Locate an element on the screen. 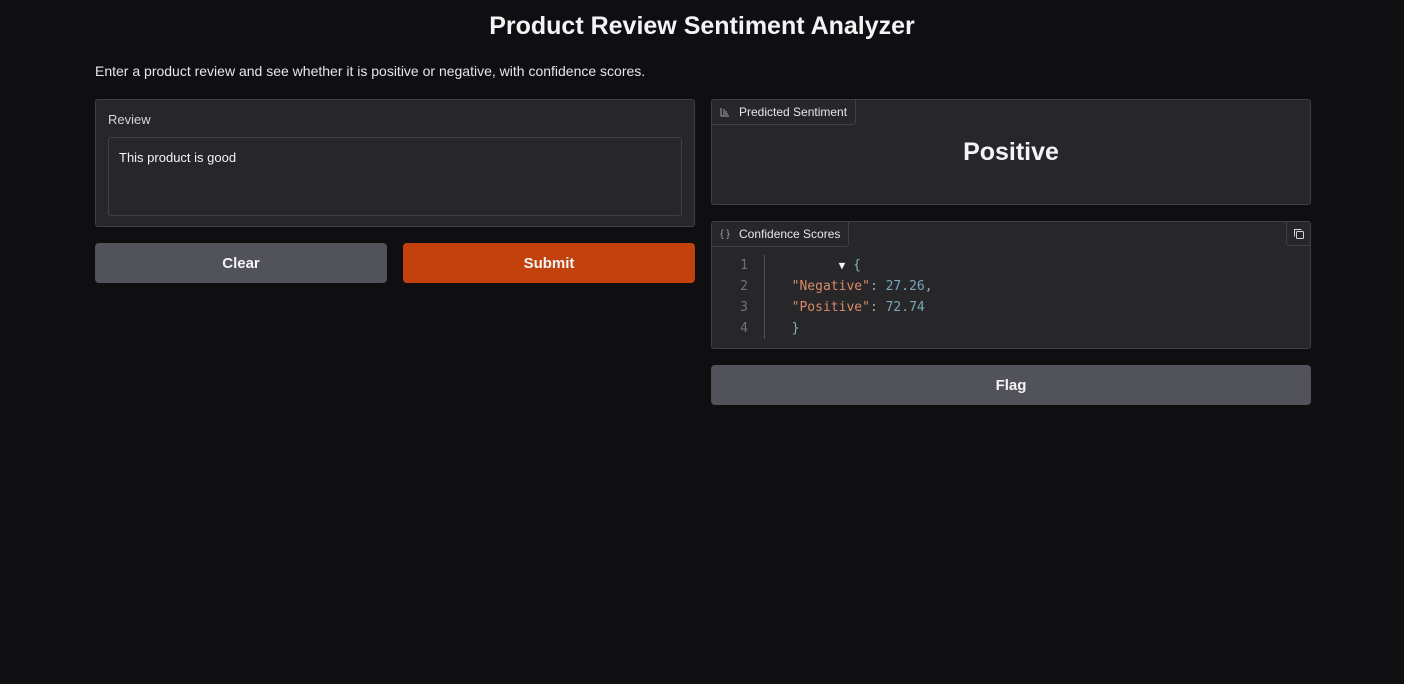 Image resolution: width=1404 pixels, height=684 pixels. json-key: "Negative" is located at coordinates (830, 286).